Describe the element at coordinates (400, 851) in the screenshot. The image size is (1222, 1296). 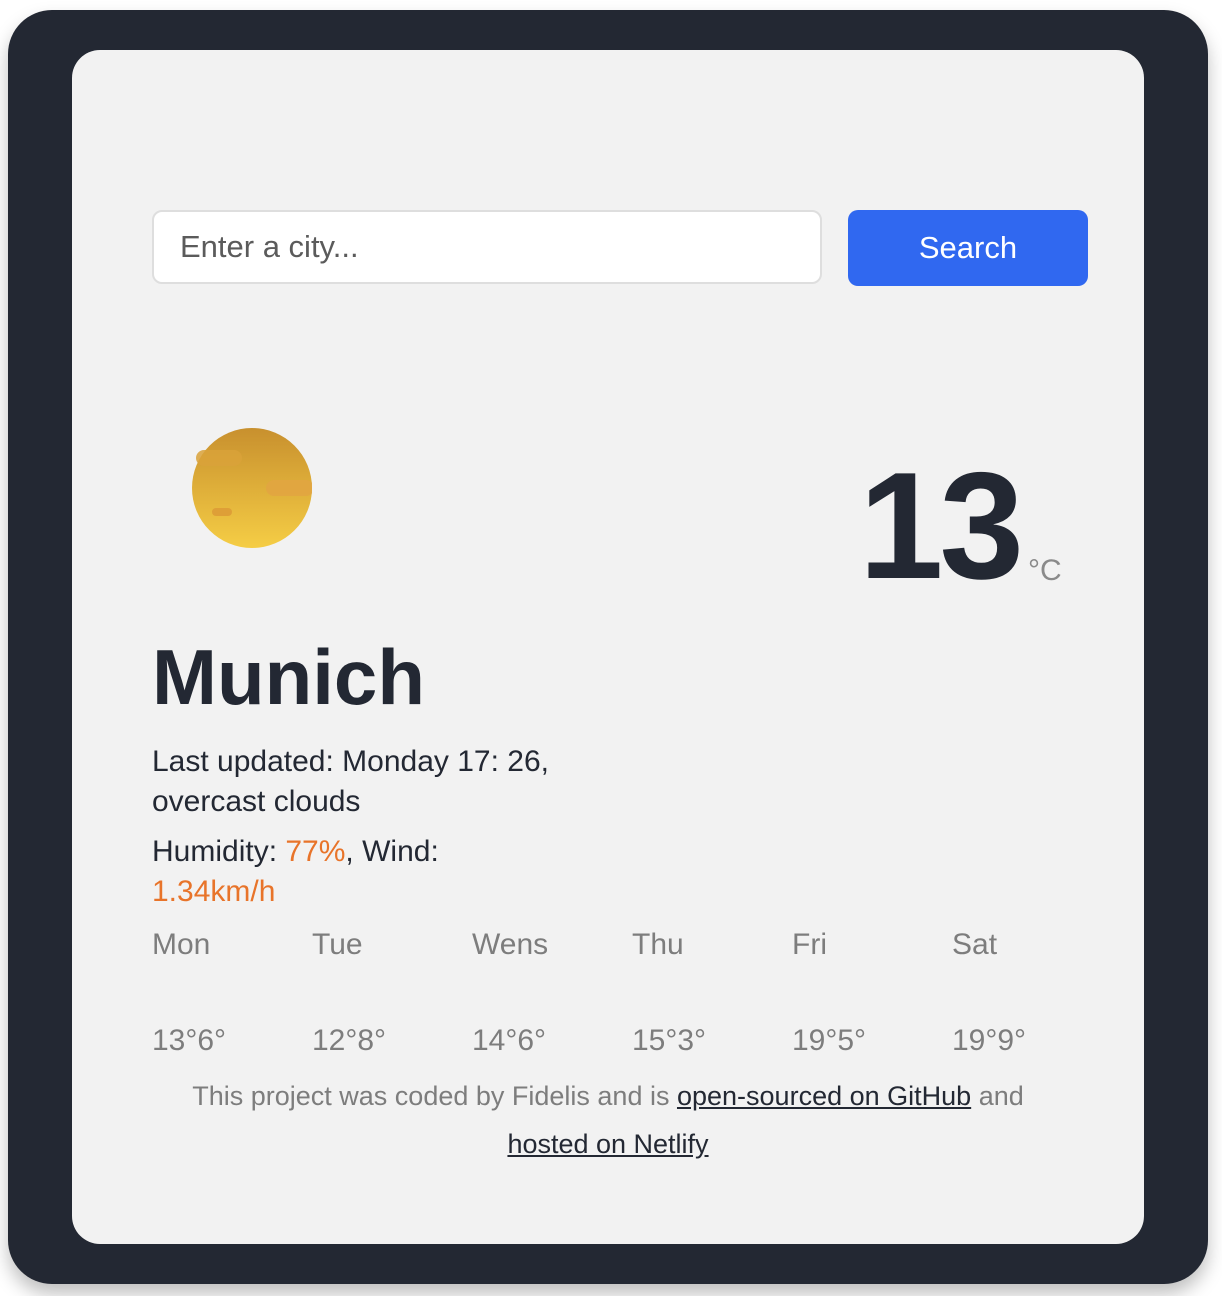
I see `wind-label: Wind:` at that location.